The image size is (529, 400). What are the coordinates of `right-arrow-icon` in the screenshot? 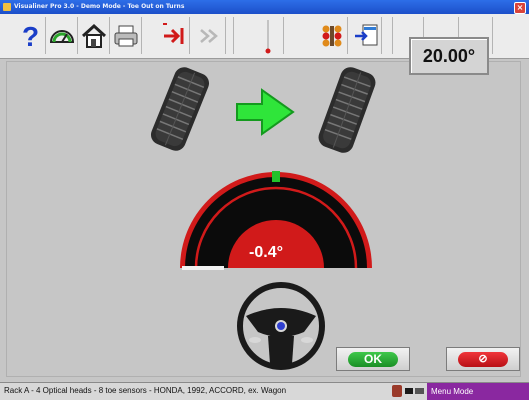 It's located at (265, 112).